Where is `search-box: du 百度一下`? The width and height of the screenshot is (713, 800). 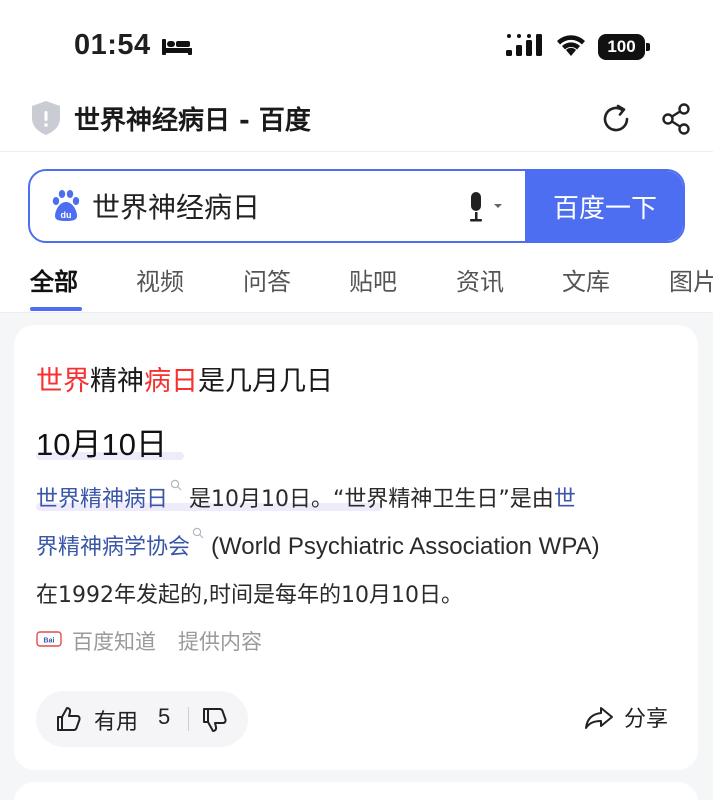 search-box: du 百度一下 is located at coordinates (356, 206).